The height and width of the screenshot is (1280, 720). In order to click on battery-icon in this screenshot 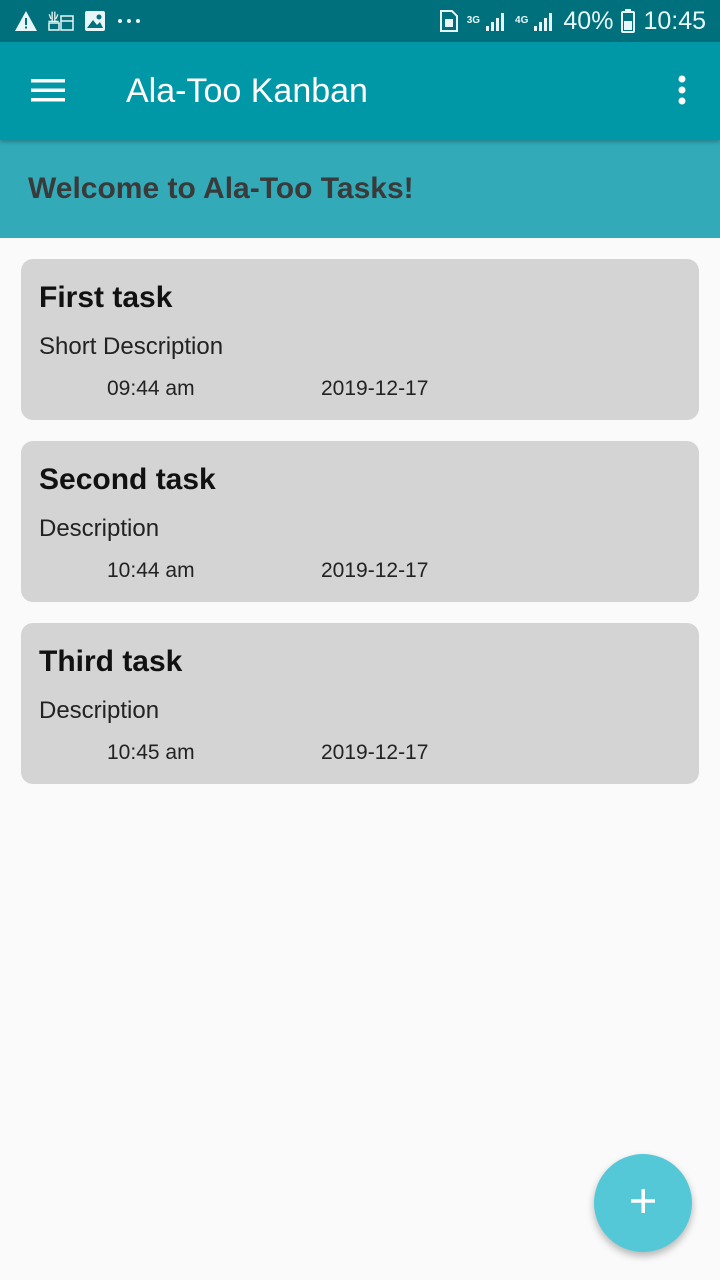, I will do `click(628, 21)`.